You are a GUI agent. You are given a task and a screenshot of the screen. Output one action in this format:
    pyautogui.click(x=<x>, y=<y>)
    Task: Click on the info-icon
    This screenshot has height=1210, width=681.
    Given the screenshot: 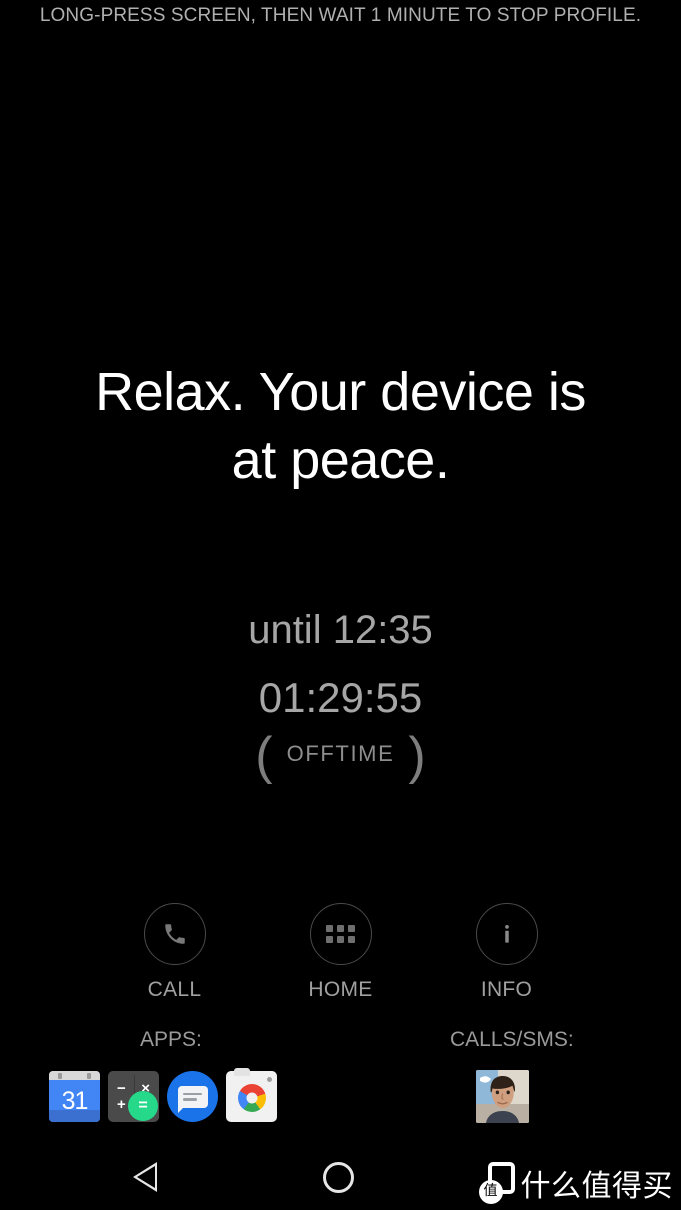 What is the action you would take?
    pyautogui.click(x=506, y=934)
    